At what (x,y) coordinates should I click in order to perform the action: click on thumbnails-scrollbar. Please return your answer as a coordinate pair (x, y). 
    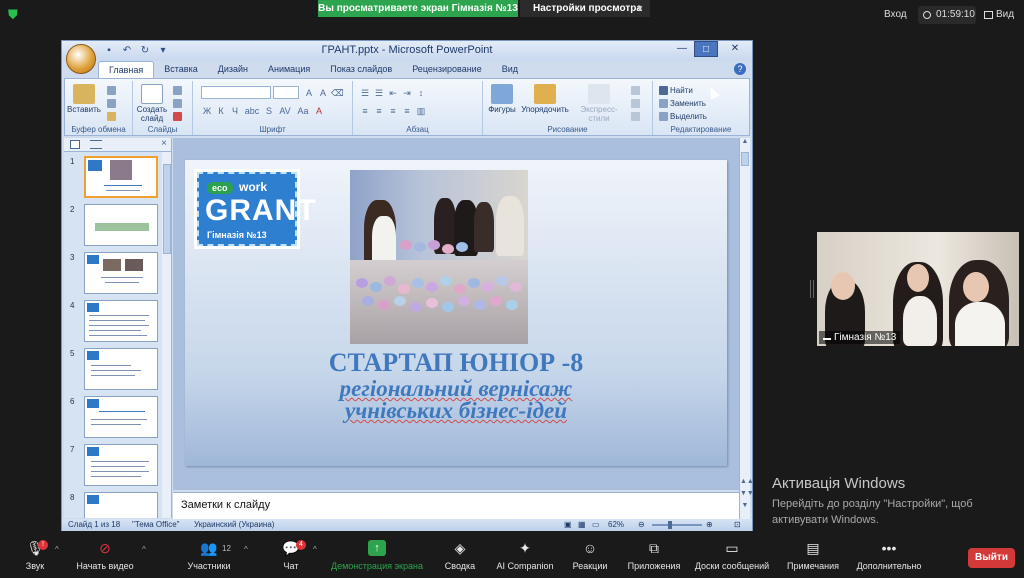
    Looking at the image, I should click on (166, 335).